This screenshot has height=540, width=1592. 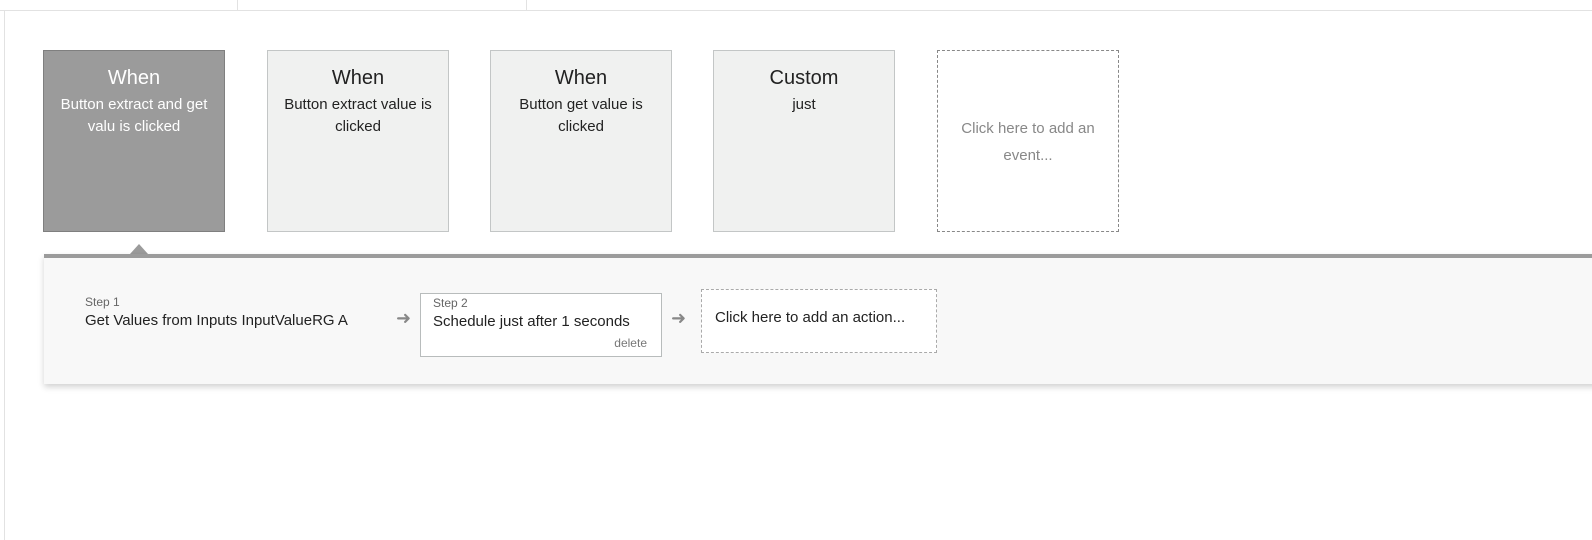 I want to click on selected-event-pointer, so click(x=139, y=249).